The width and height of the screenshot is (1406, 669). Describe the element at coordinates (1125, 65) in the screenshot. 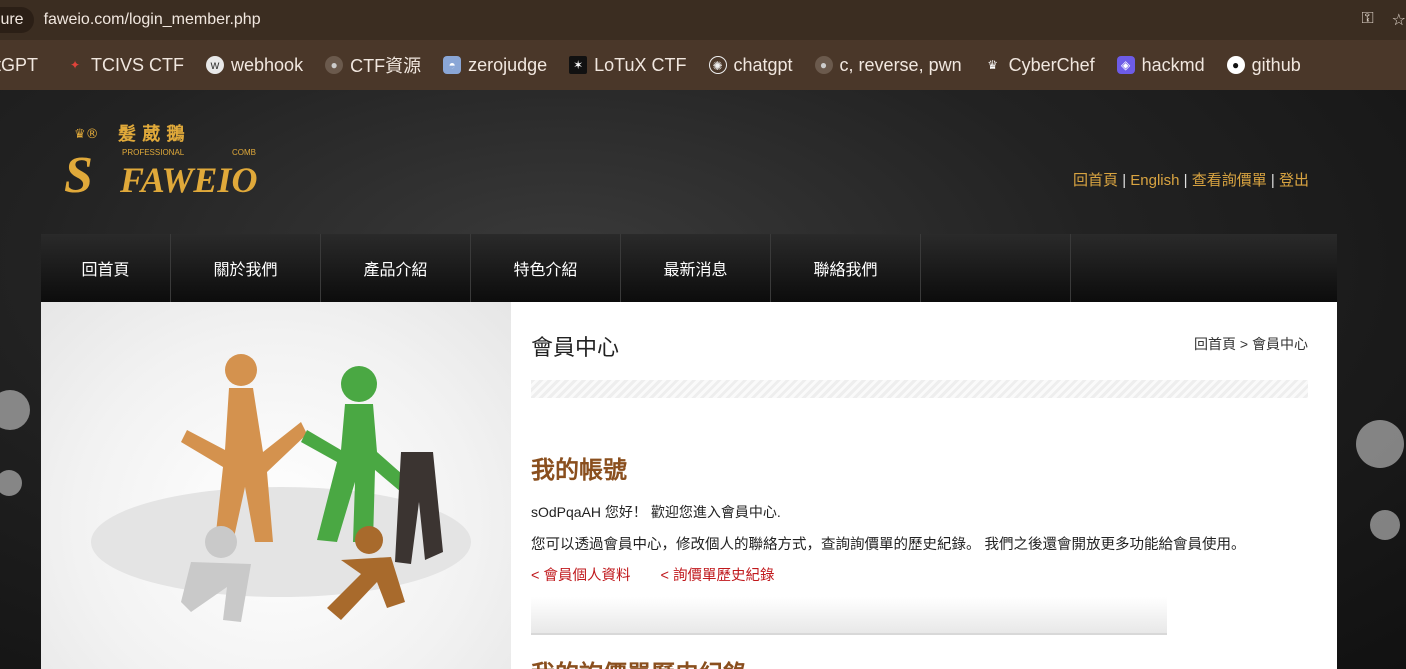

I see `hackmd-icon: ◈` at that location.